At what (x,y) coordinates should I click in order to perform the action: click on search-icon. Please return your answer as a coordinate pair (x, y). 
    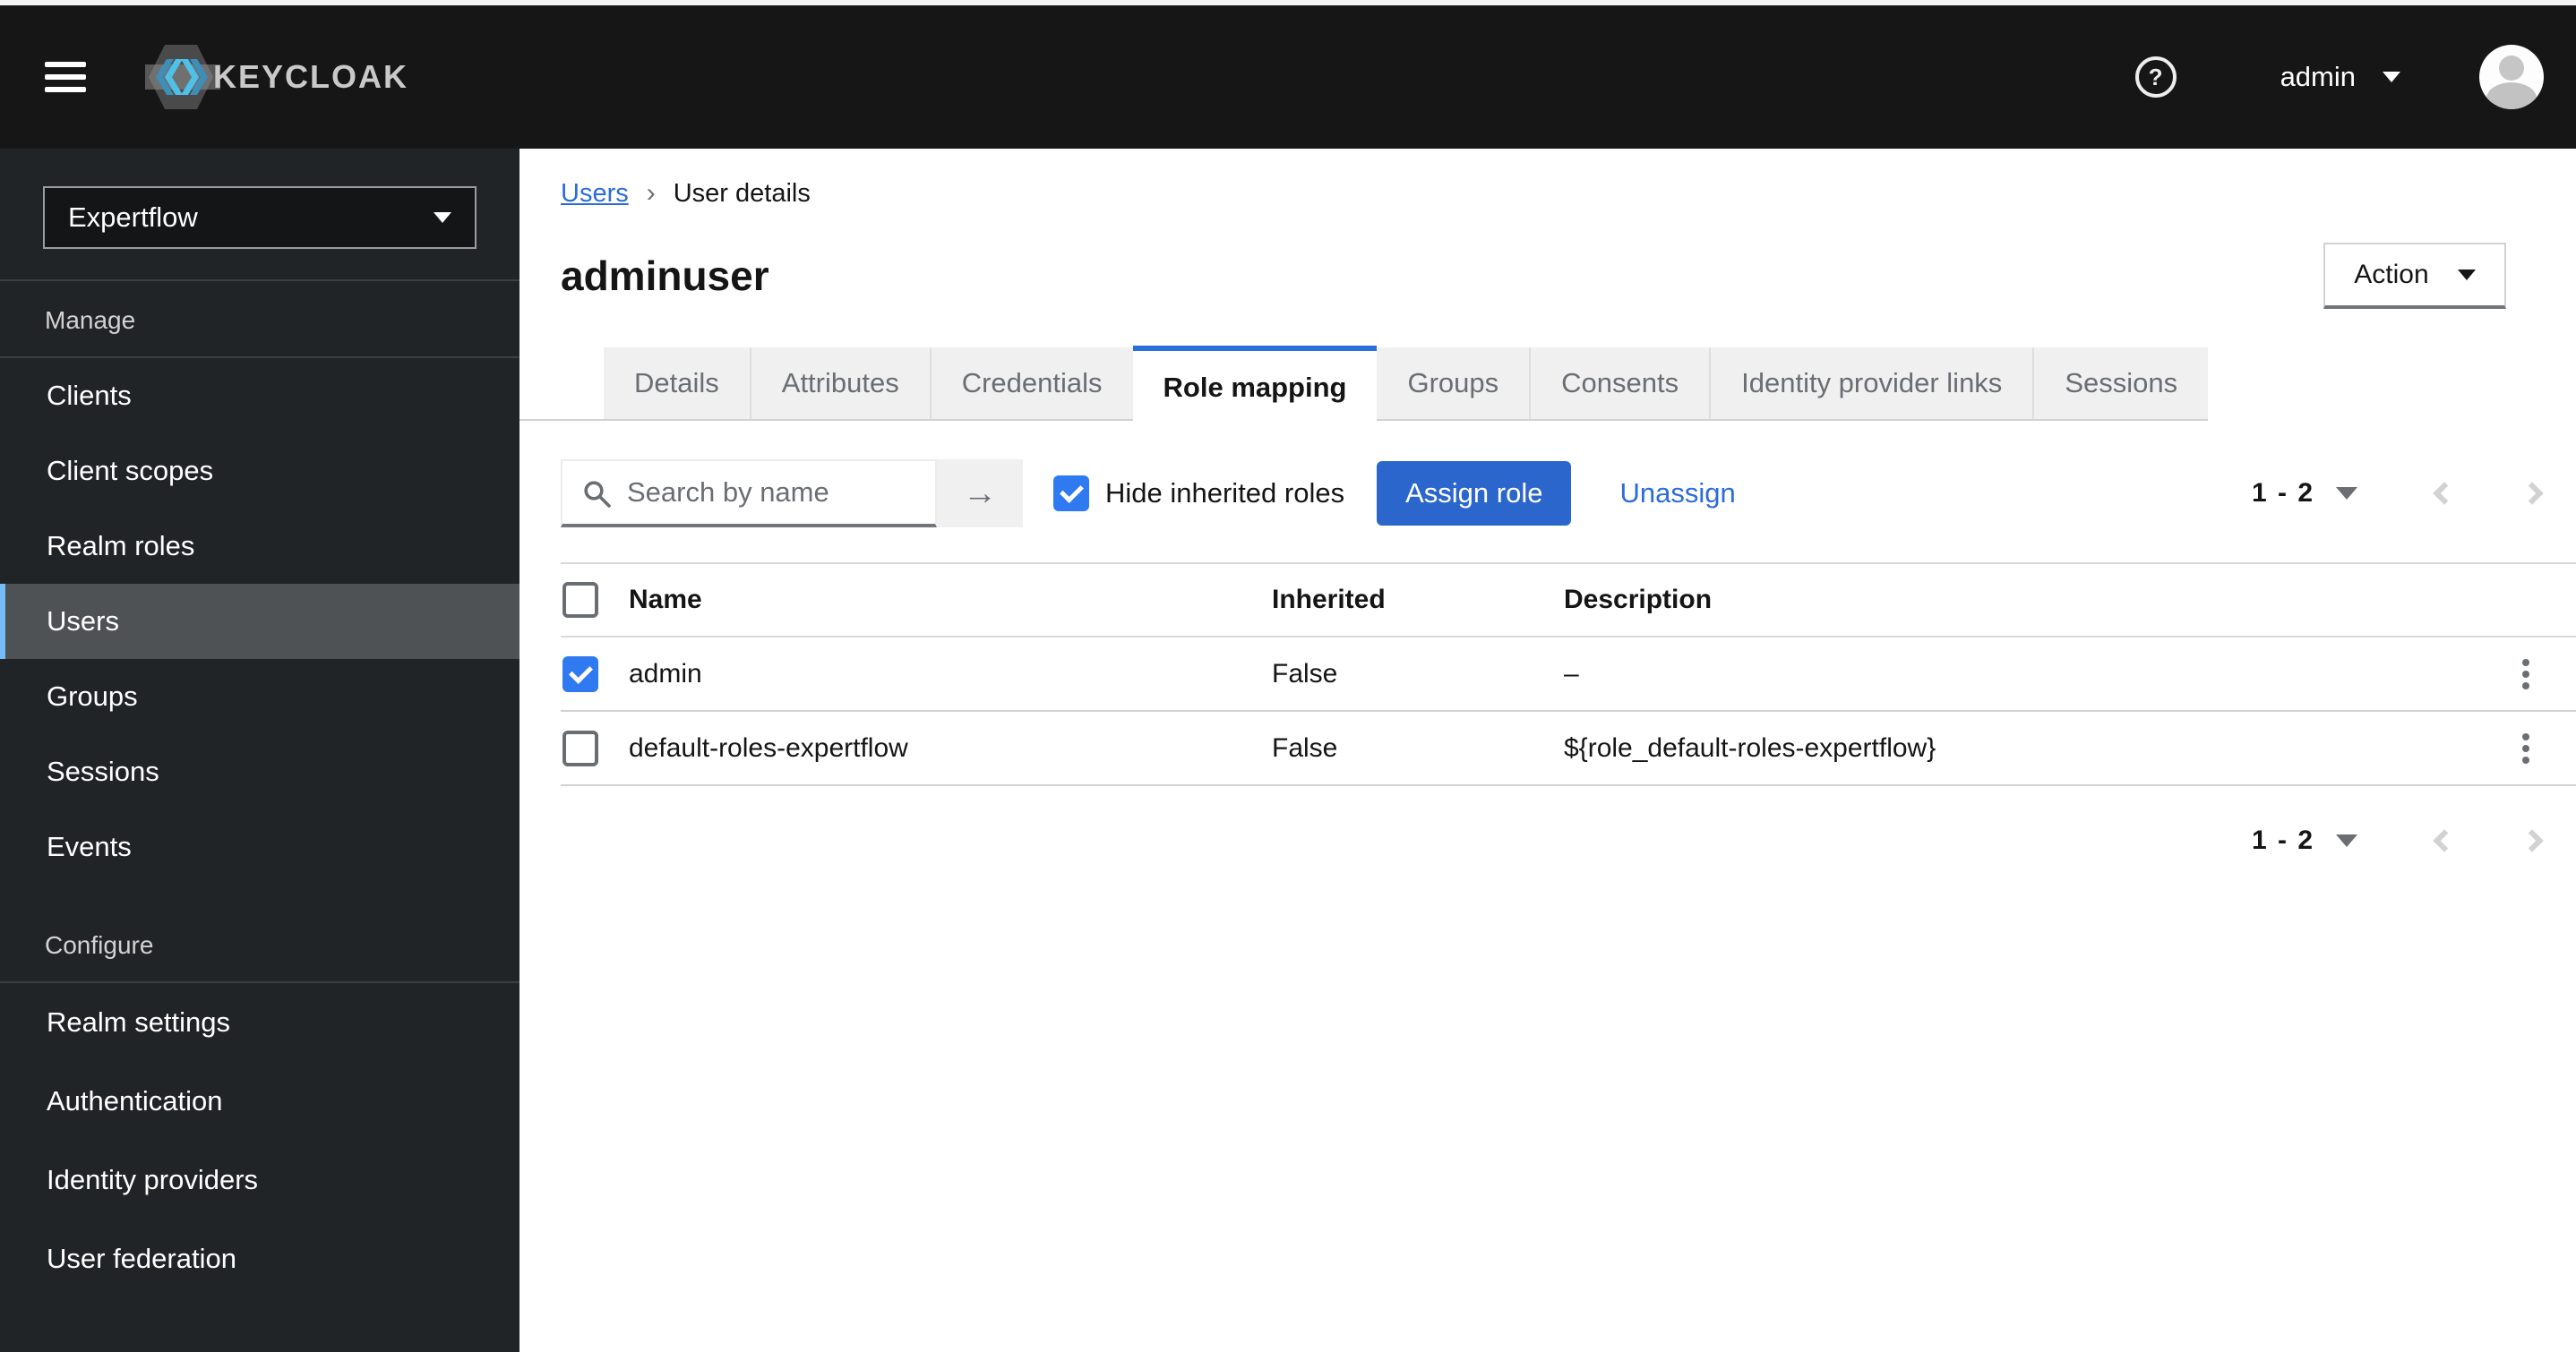
    Looking at the image, I should click on (597, 495).